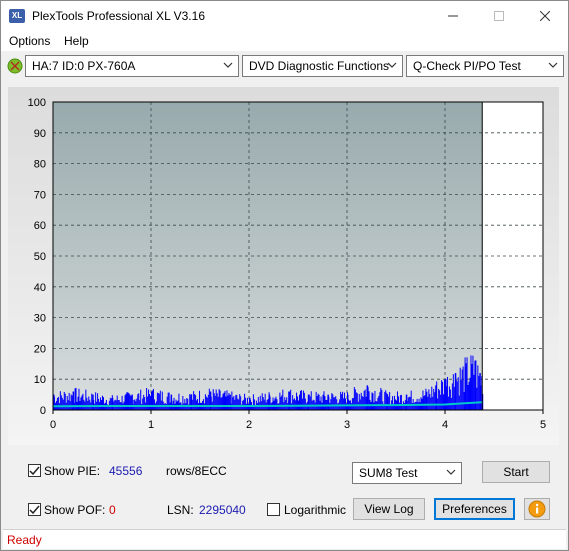 The width and height of the screenshot is (569, 551). Describe the element at coordinates (132, 66) in the screenshot. I see `drive-select: HA:7 ID:0 PX-760A` at that location.